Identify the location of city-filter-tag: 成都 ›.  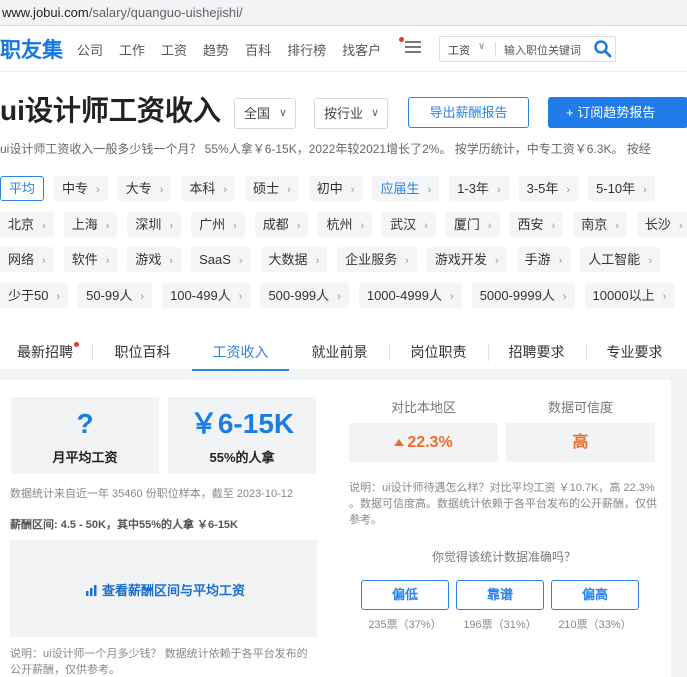
(281, 224).